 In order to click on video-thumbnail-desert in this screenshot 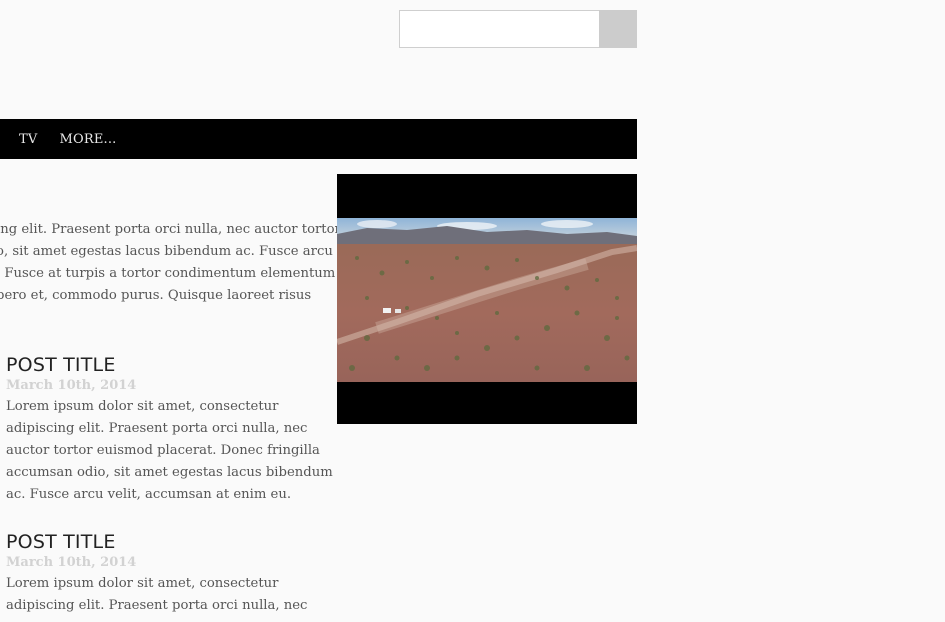, I will do `click(487, 300)`.